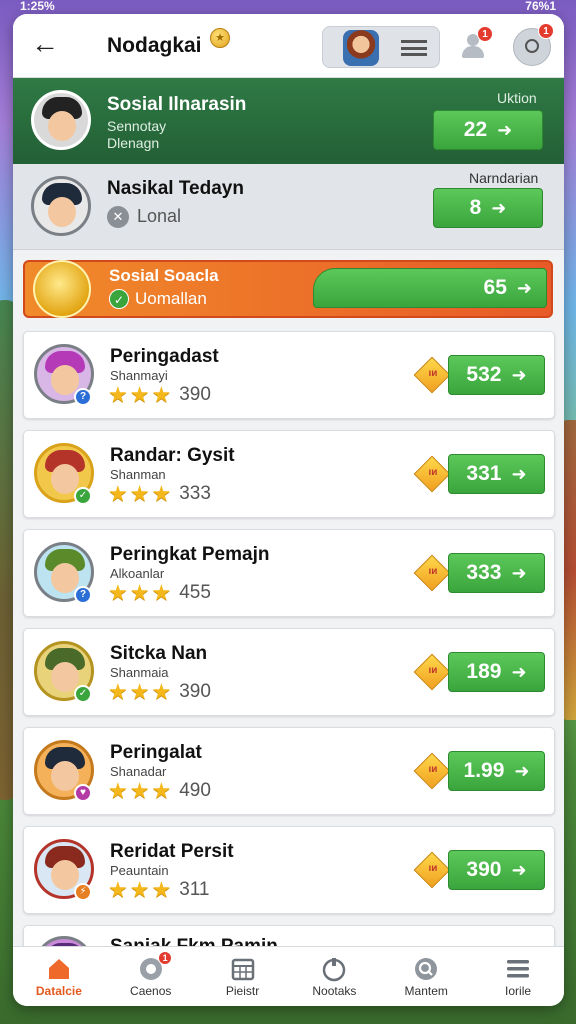  I want to click on user-icon: 1, so click(476, 43).